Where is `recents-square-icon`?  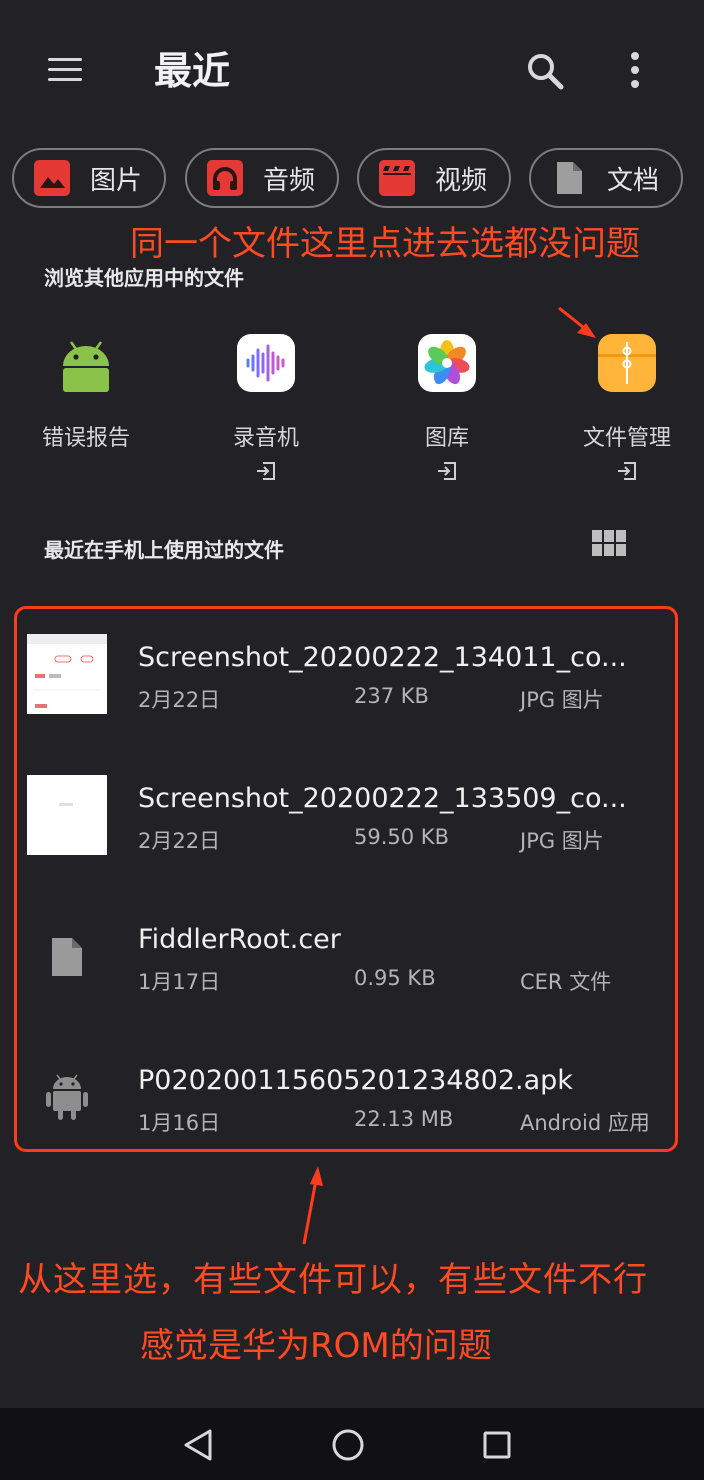
recents-square-icon is located at coordinates (497, 1445).